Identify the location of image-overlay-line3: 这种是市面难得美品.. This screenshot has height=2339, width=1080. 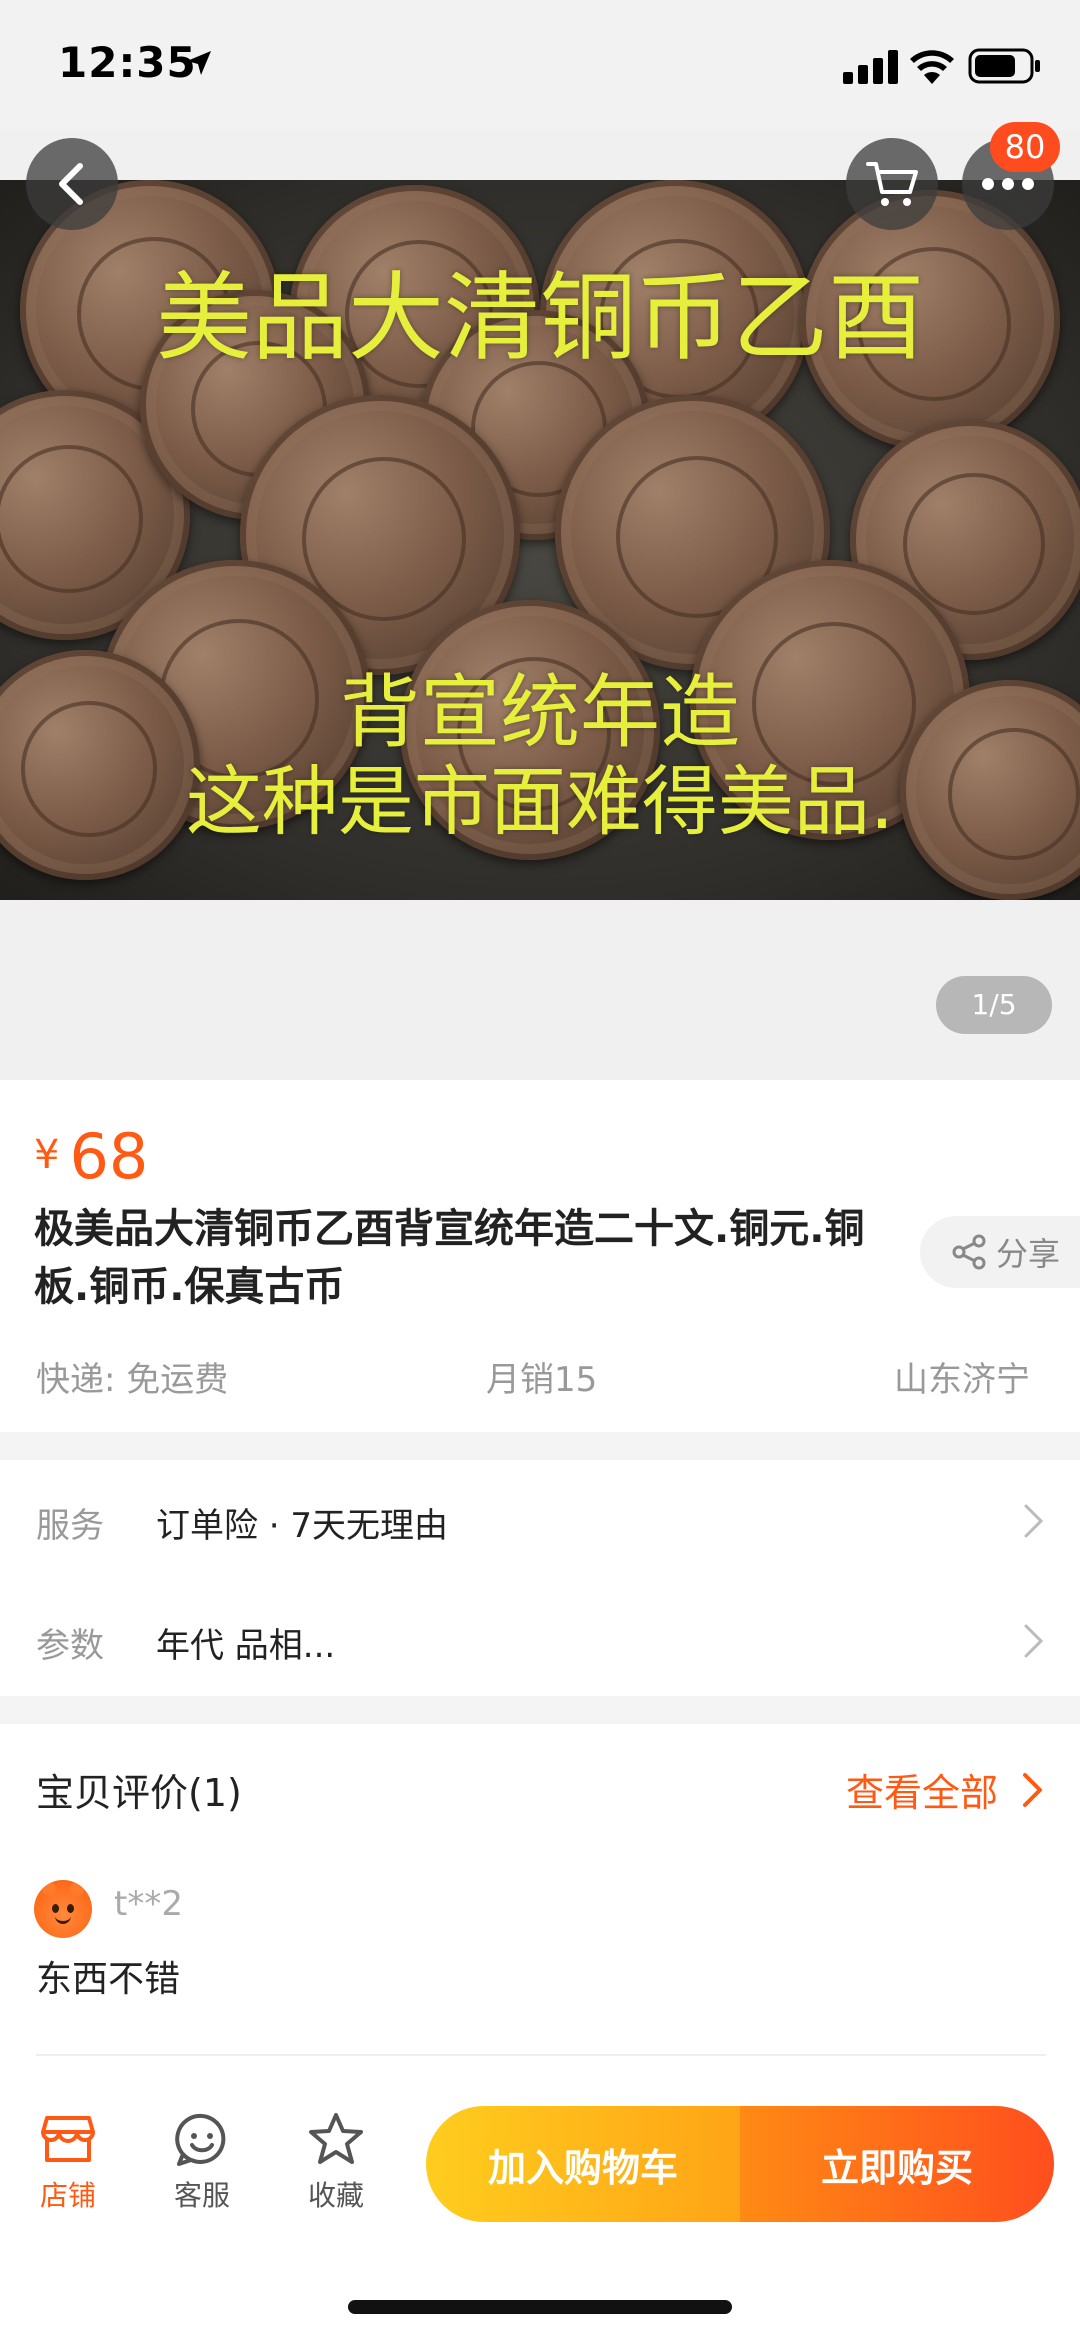
(540, 801).